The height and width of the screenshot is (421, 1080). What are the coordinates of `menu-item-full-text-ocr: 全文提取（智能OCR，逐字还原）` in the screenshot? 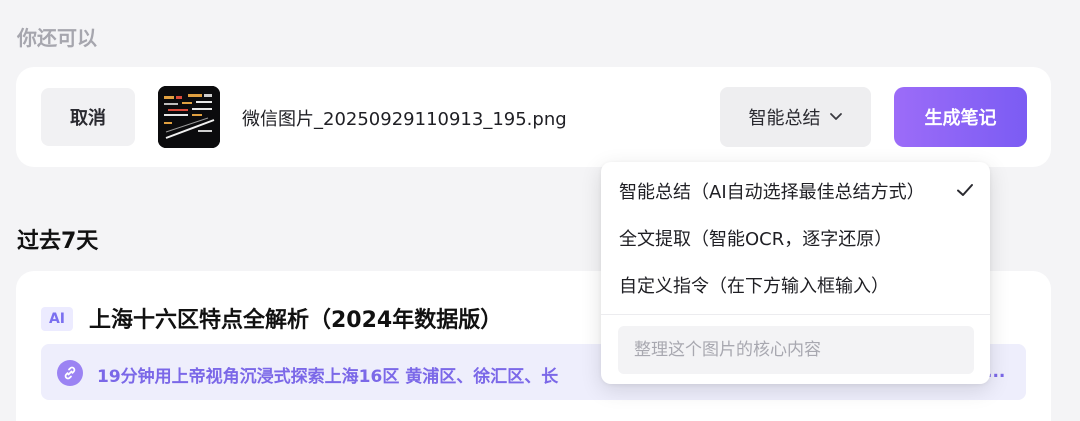 It's located at (795, 238).